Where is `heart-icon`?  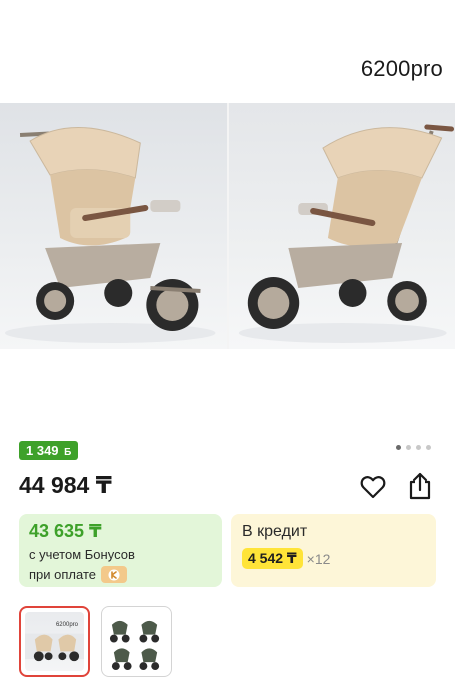
heart-icon is located at coordinates (373, 487).